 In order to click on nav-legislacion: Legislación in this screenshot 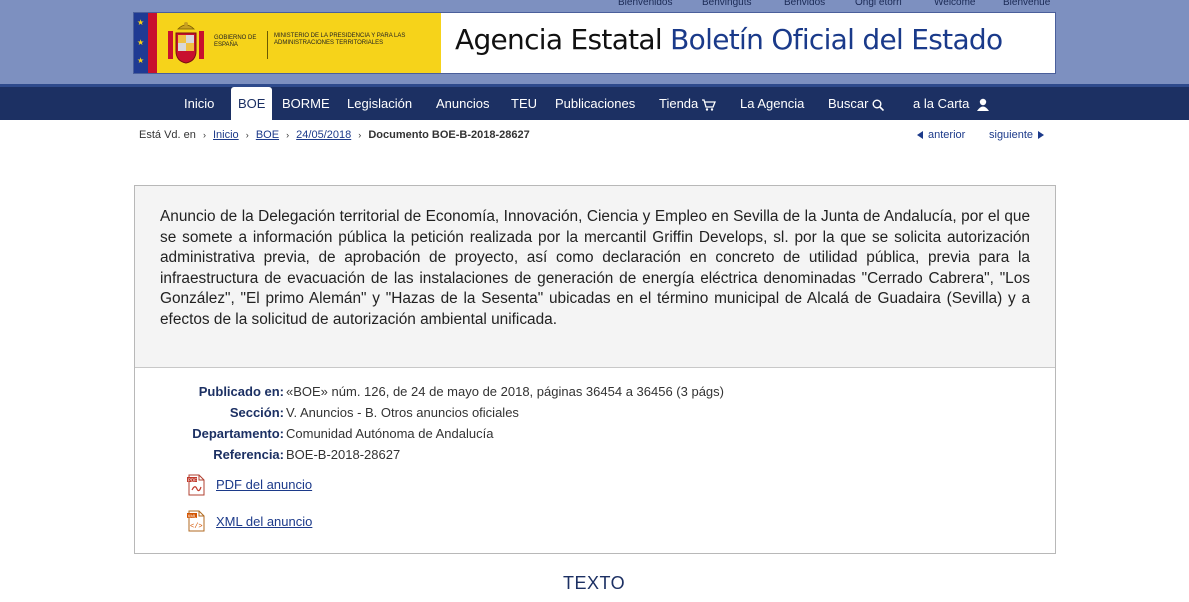, I will do `click(379, 103)`.